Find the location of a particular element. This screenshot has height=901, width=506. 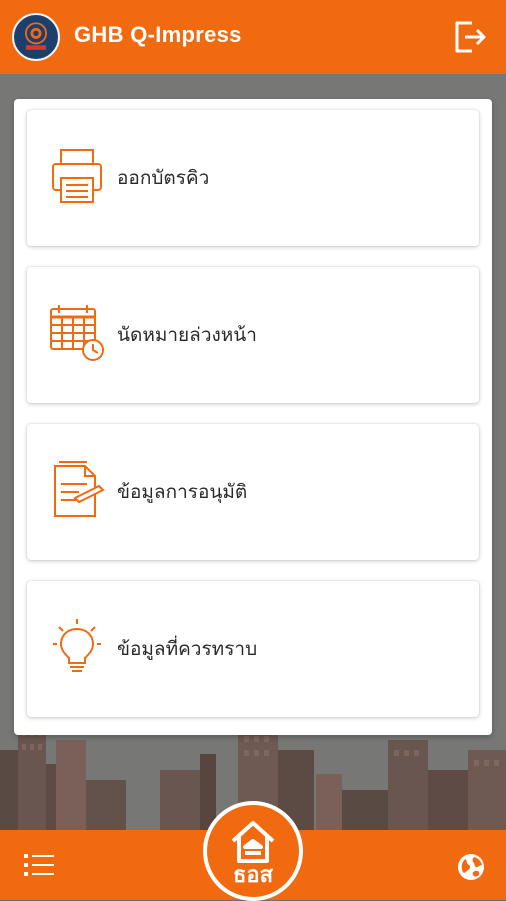

app-bar: GHB Q-Impress is located at coordinates (253, 37).